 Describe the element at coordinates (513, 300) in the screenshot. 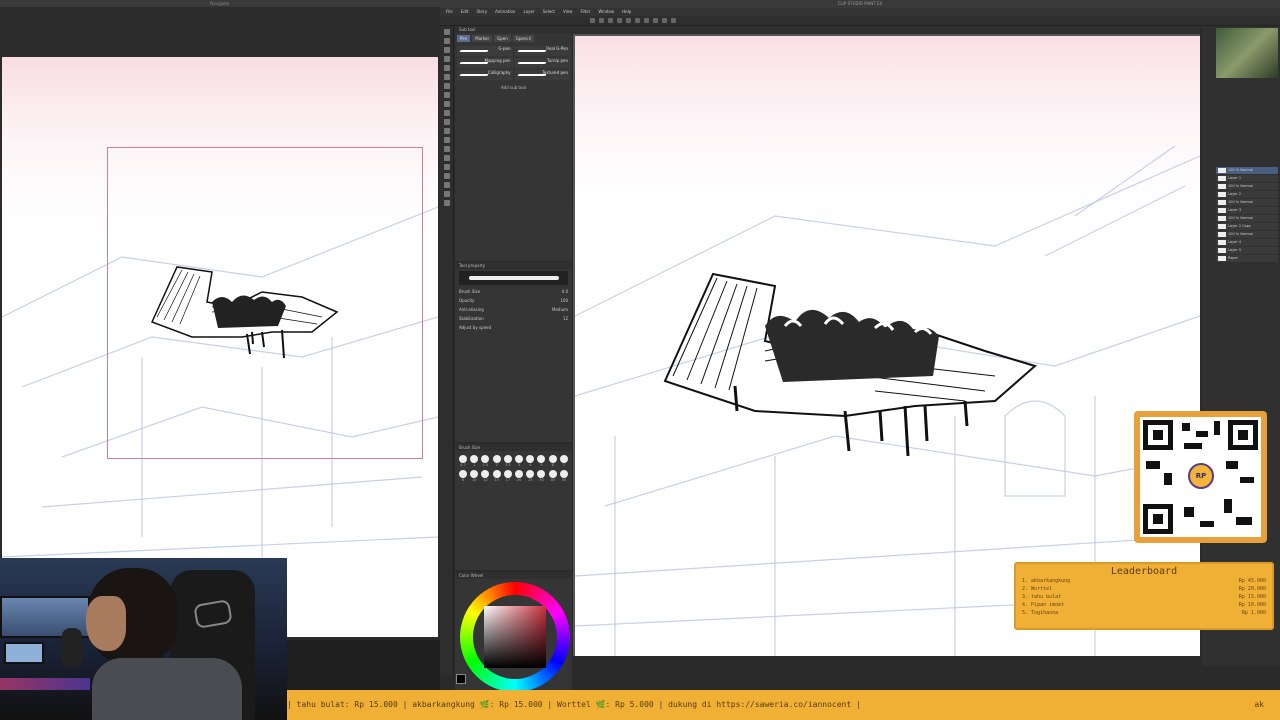

I see `prop-opacity: Opacity 100` at that location.